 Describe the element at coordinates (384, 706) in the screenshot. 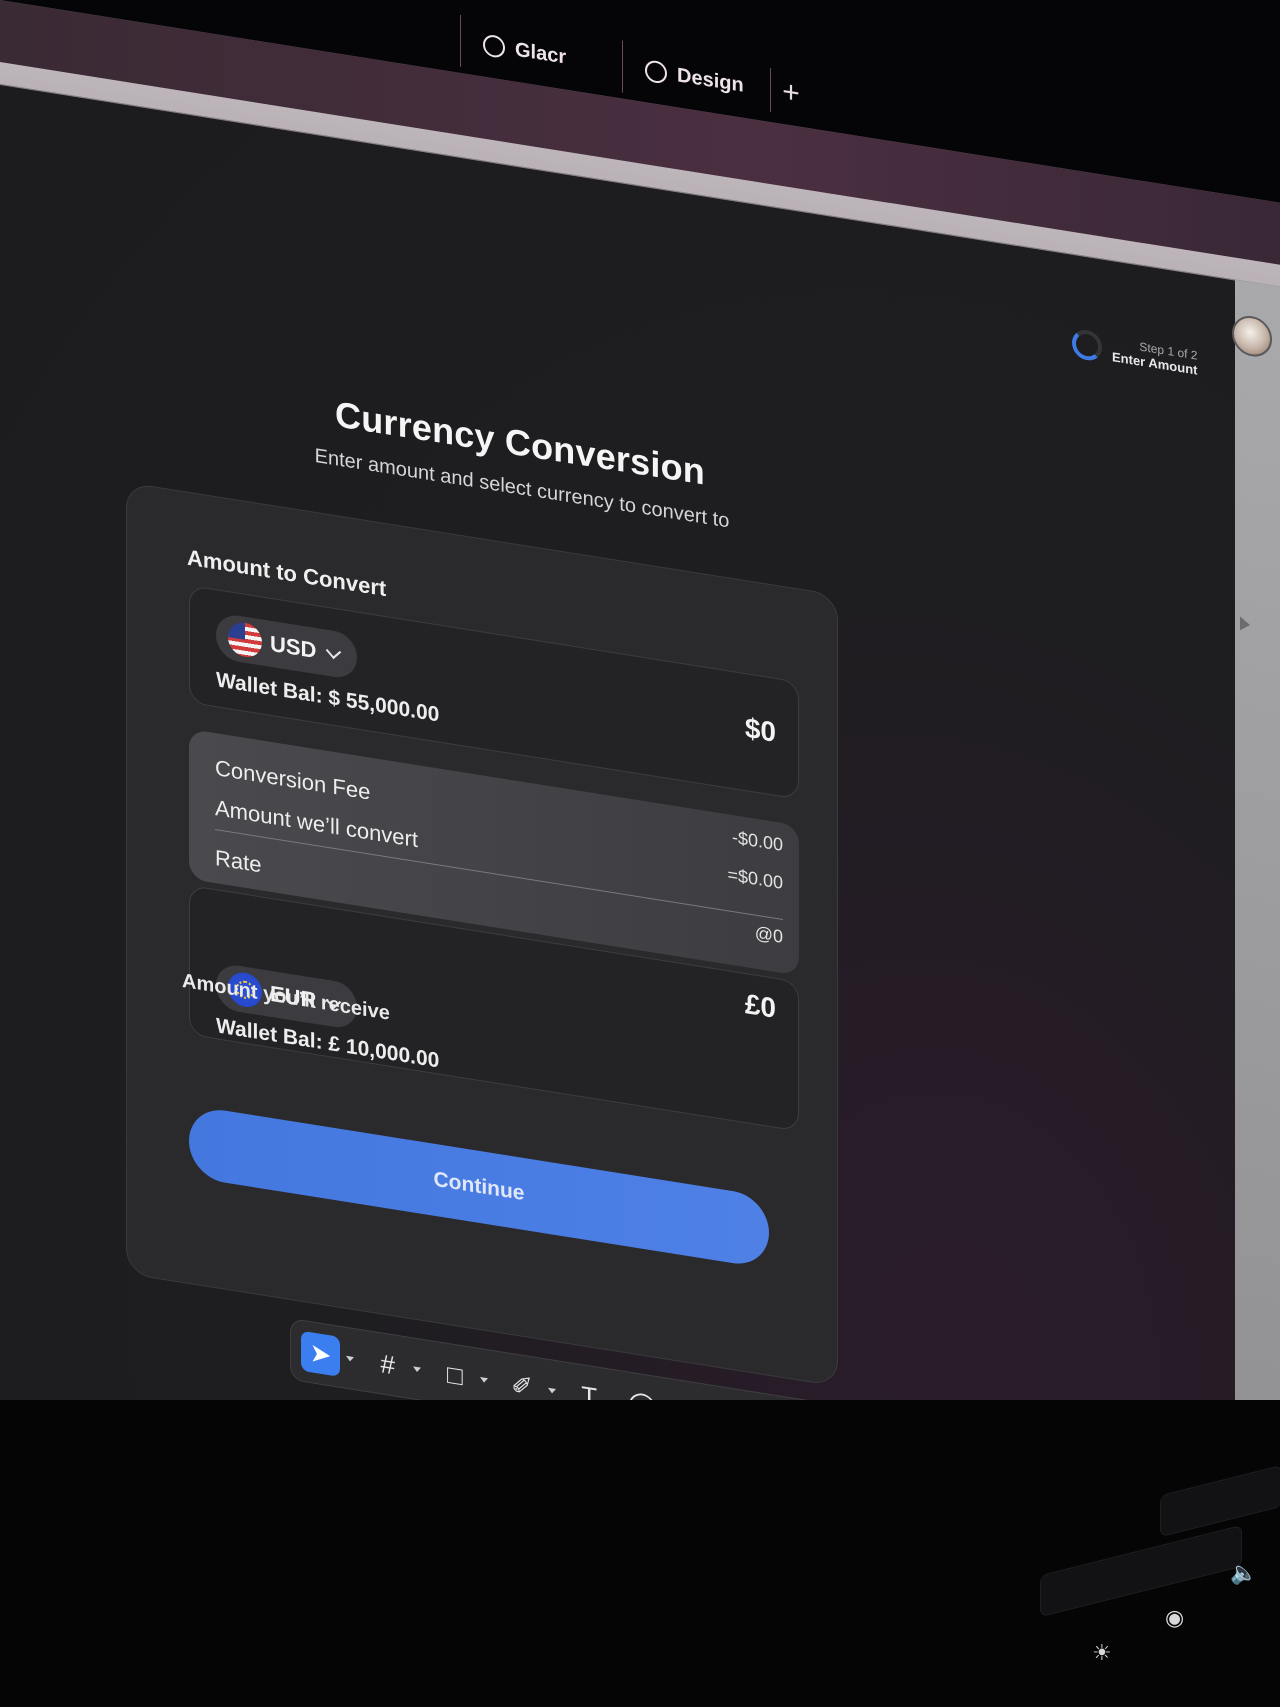

I see `wallet-value: $ 55,000.00` at that location.